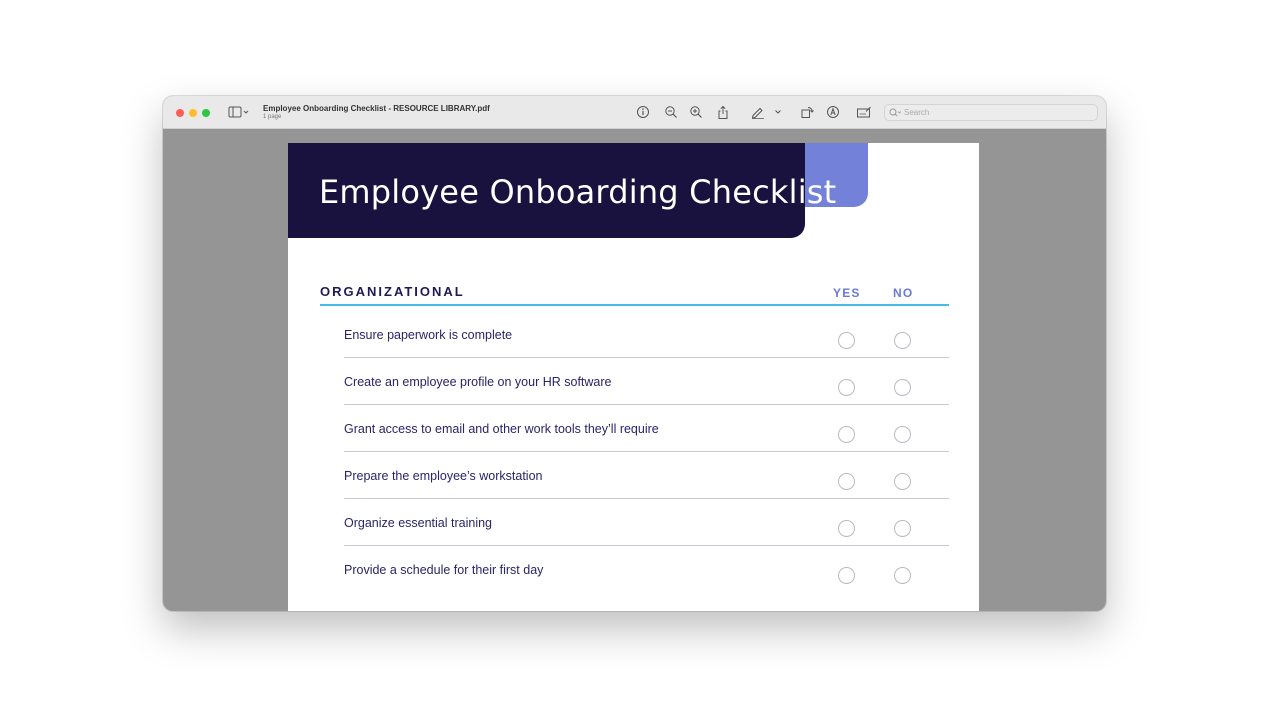 This screenshot has height=720, width=1280. Describe the element at coordinates (991, 112) in the screenshot. I see `search-field: Search` at that location.